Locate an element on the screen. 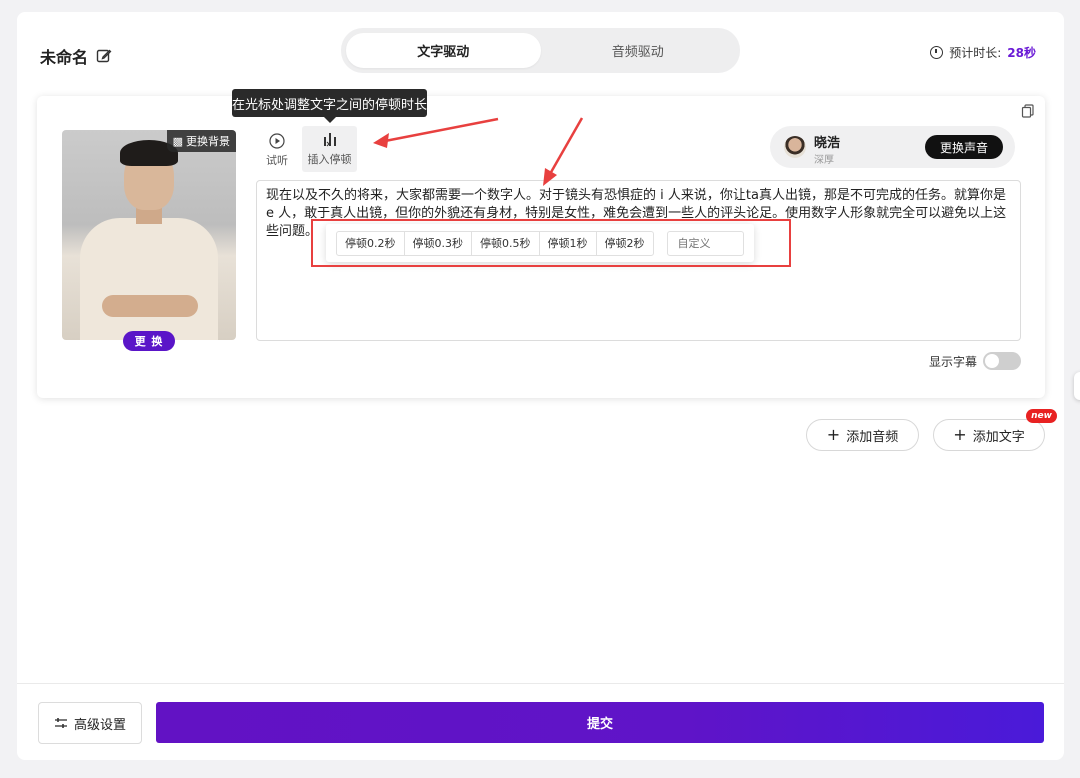 The image size is (1080, 778). title-area: 未命名 is located at coordinates (76, 56).